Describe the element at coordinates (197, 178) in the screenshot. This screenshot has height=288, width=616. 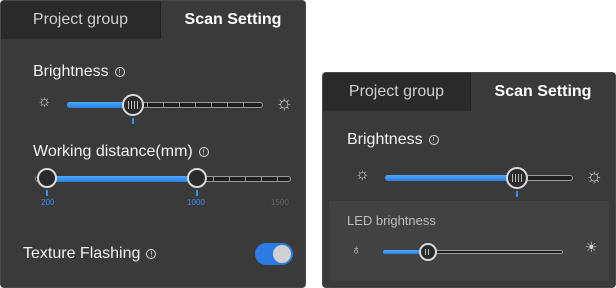
I see `range-thumb-max` at that location.